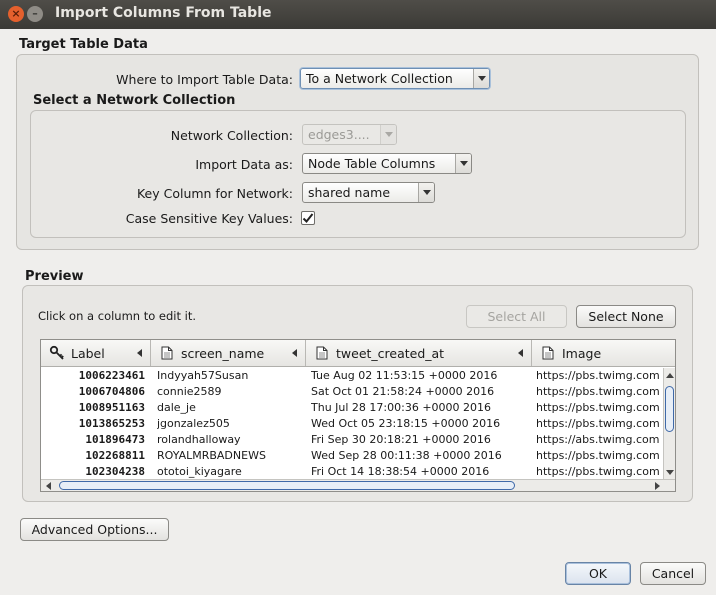 This screenshot has height=595, width=716. What do you see at coordinates (598, 573) in the screenshot?
I see `ok-button: OK` at bounding box center [598, 573].